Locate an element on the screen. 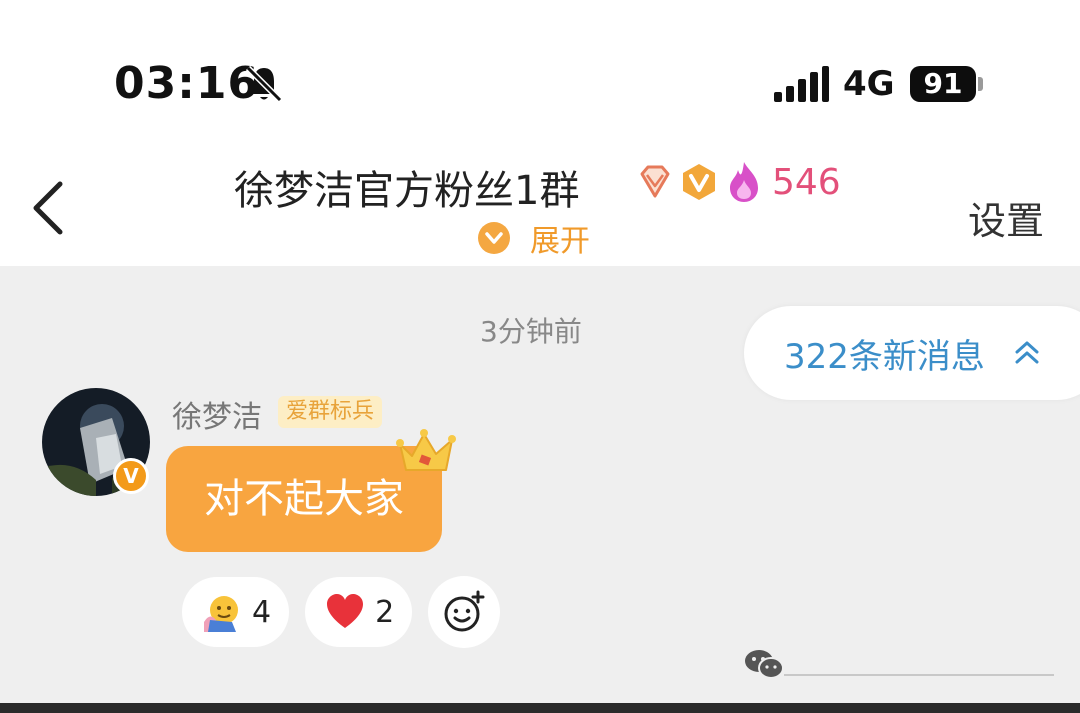 The image size is (1080, 713). hug-emoji-icon is located at coordinates (221, 614).